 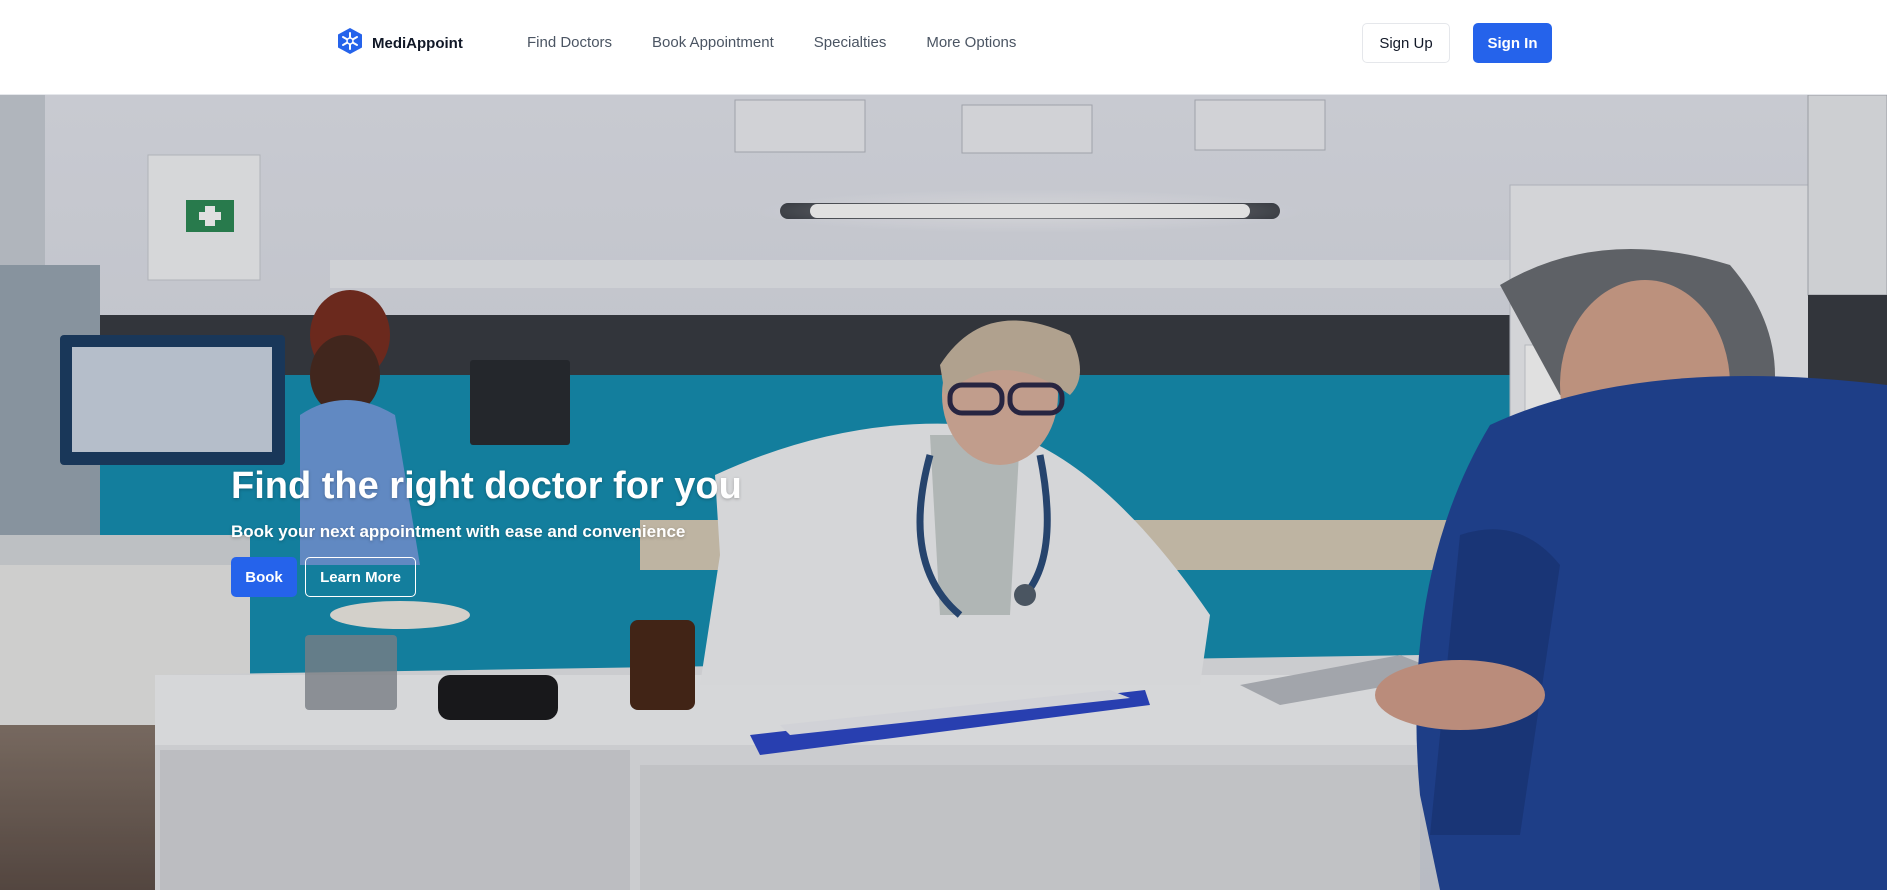 What do you see at coordinates (1512, 43) in the screenshot?
I see `sign-in-button: Sign In` at bounding box center [1512, 43].